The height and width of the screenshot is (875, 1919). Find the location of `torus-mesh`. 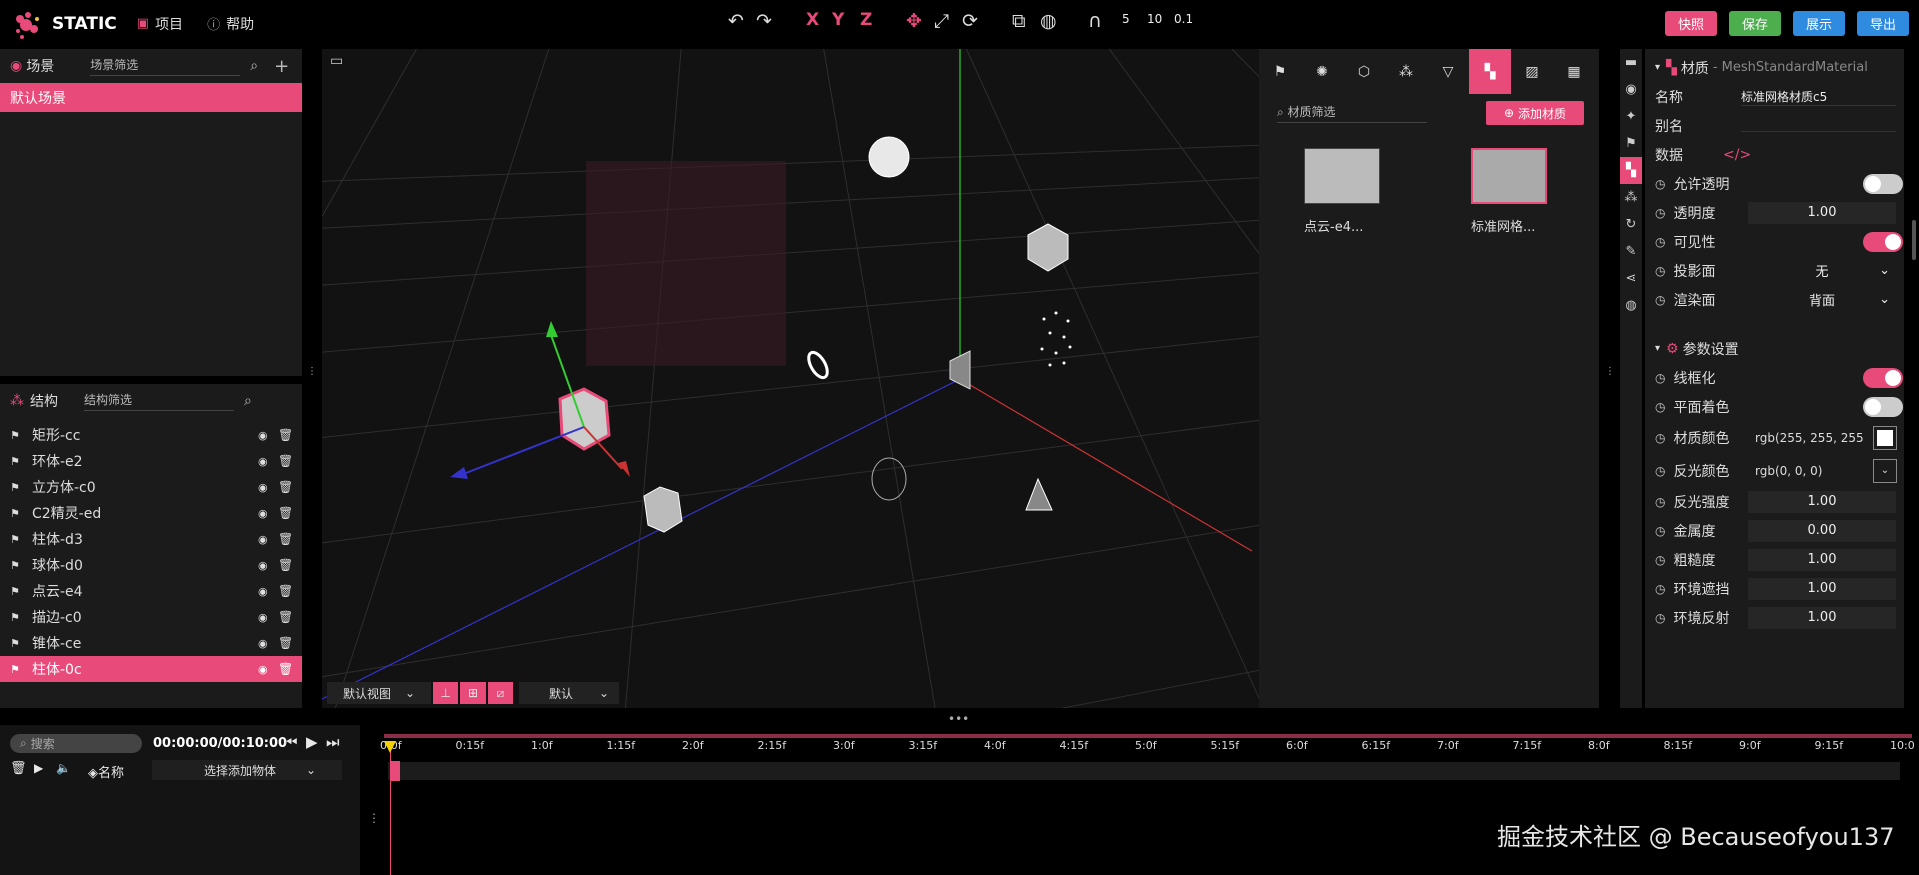

torus-mesh is located at coordinates (818, 364).